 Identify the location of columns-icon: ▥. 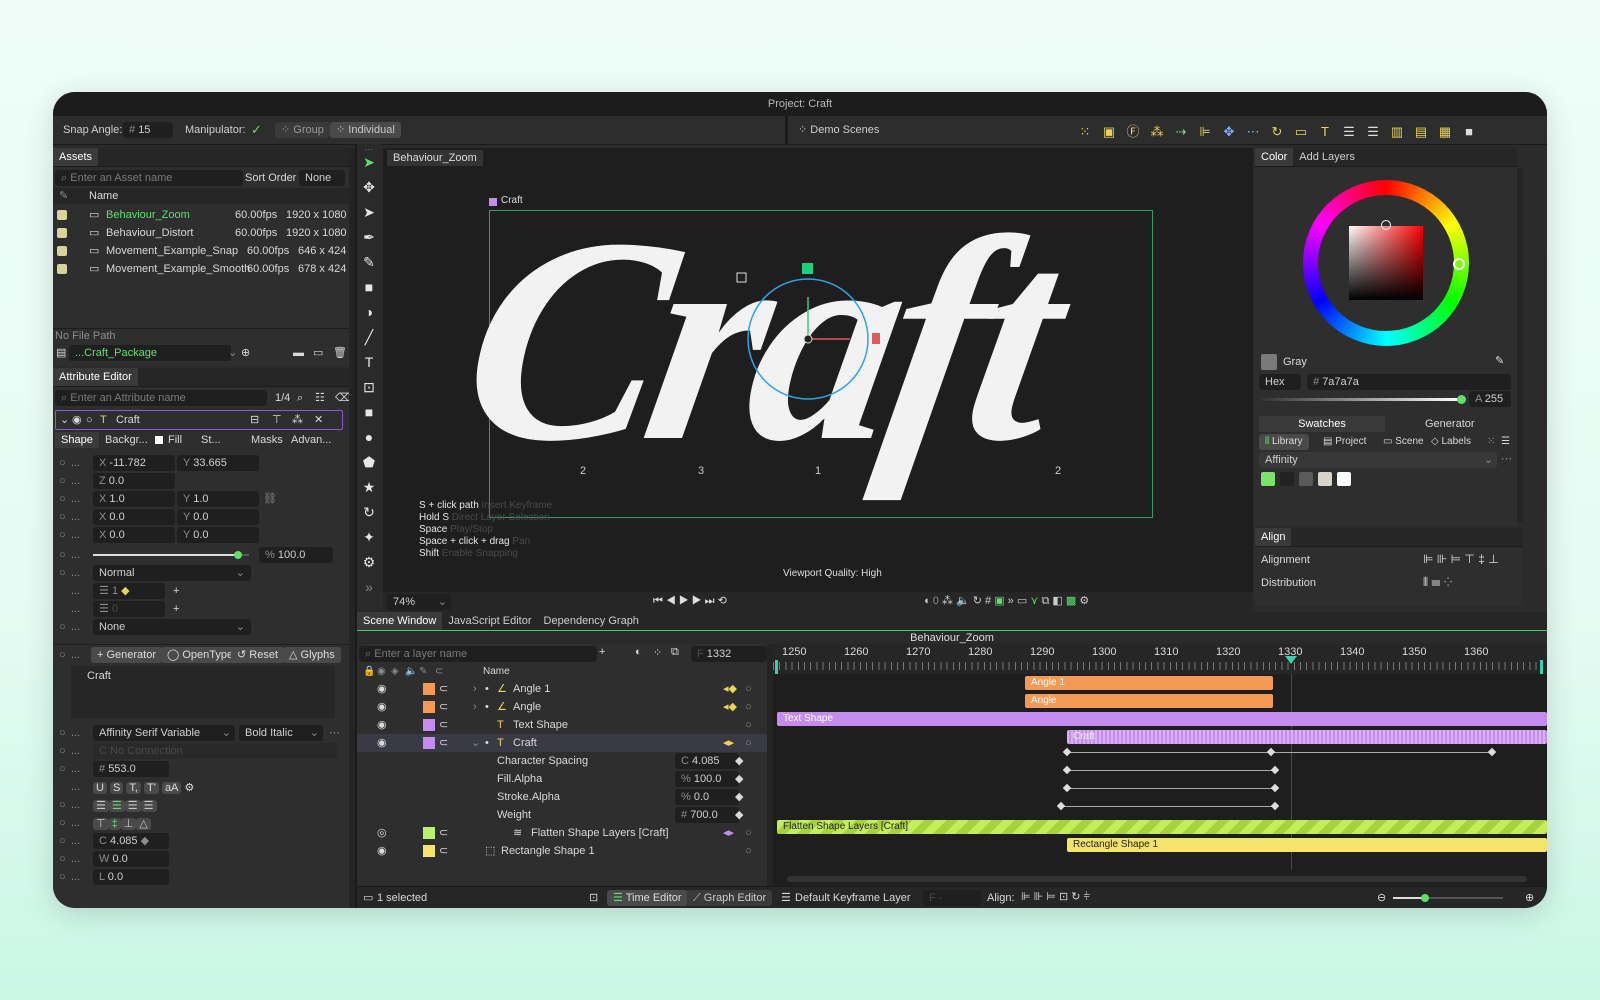
(1397, 132).